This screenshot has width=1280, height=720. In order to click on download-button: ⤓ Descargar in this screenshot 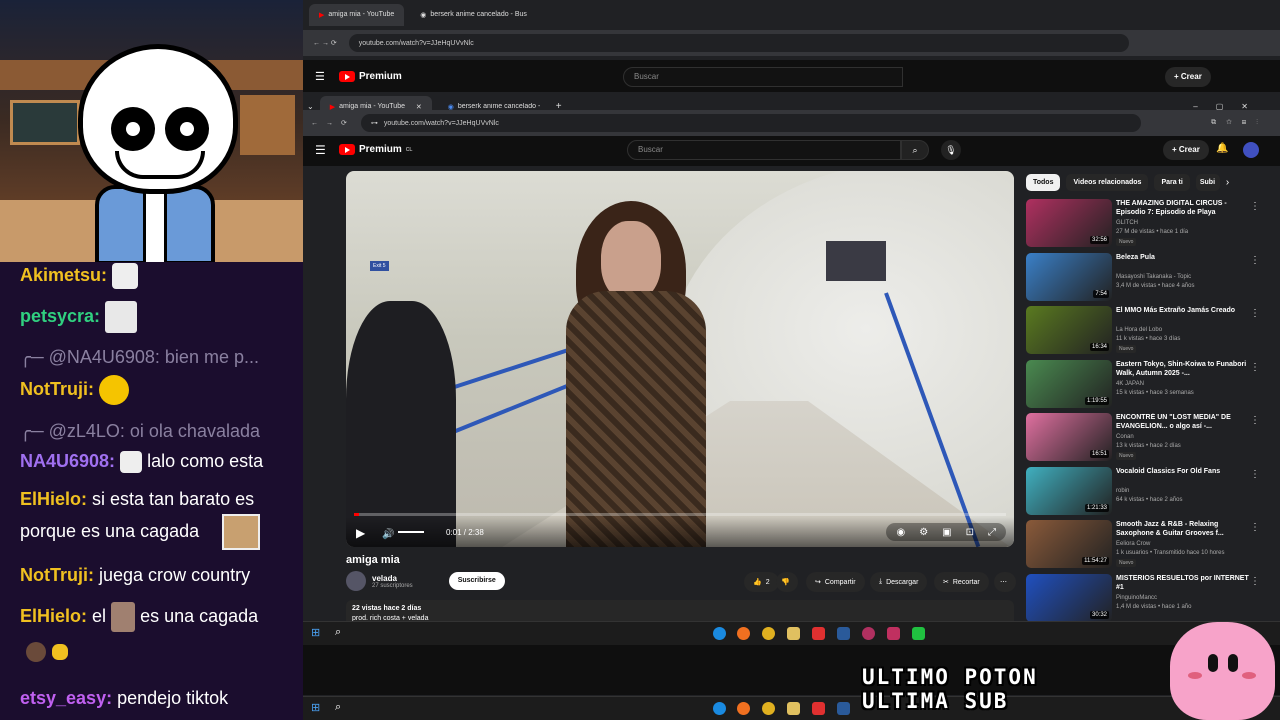, I will do `click(899, 582)`.